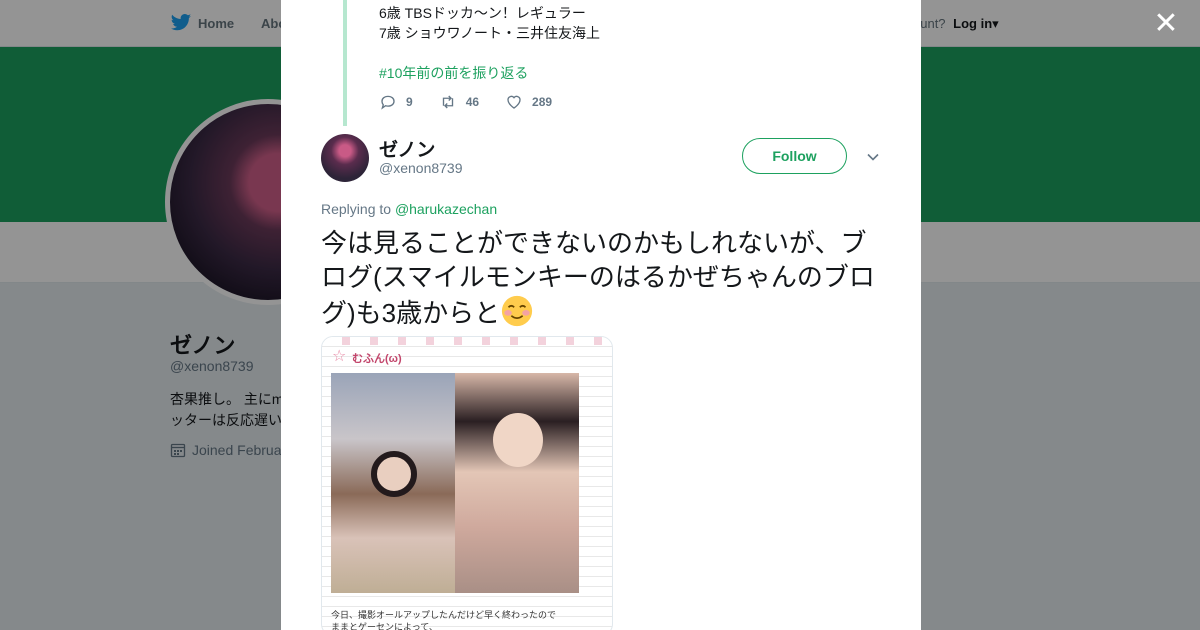 This screenshot has width=1200, height=630. Describe the element at coordinates (345, 158) in the screenshot. I see `tweet-author-avatar` at that location.